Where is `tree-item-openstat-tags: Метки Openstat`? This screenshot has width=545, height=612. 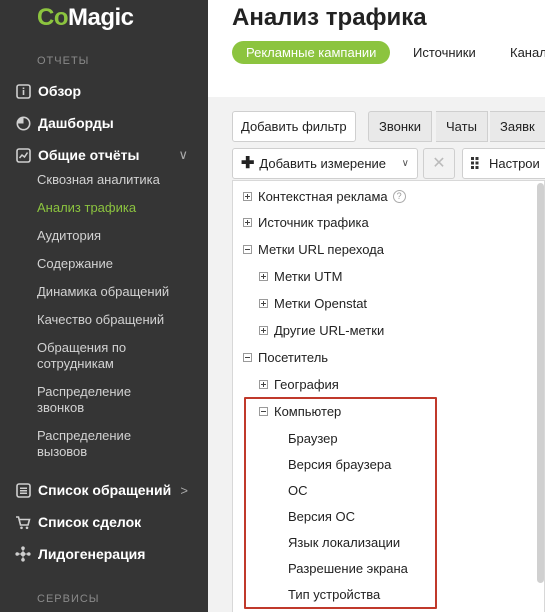 tree-item-openstat-tags: Метки Openstat is located at coordinates (313, 303).